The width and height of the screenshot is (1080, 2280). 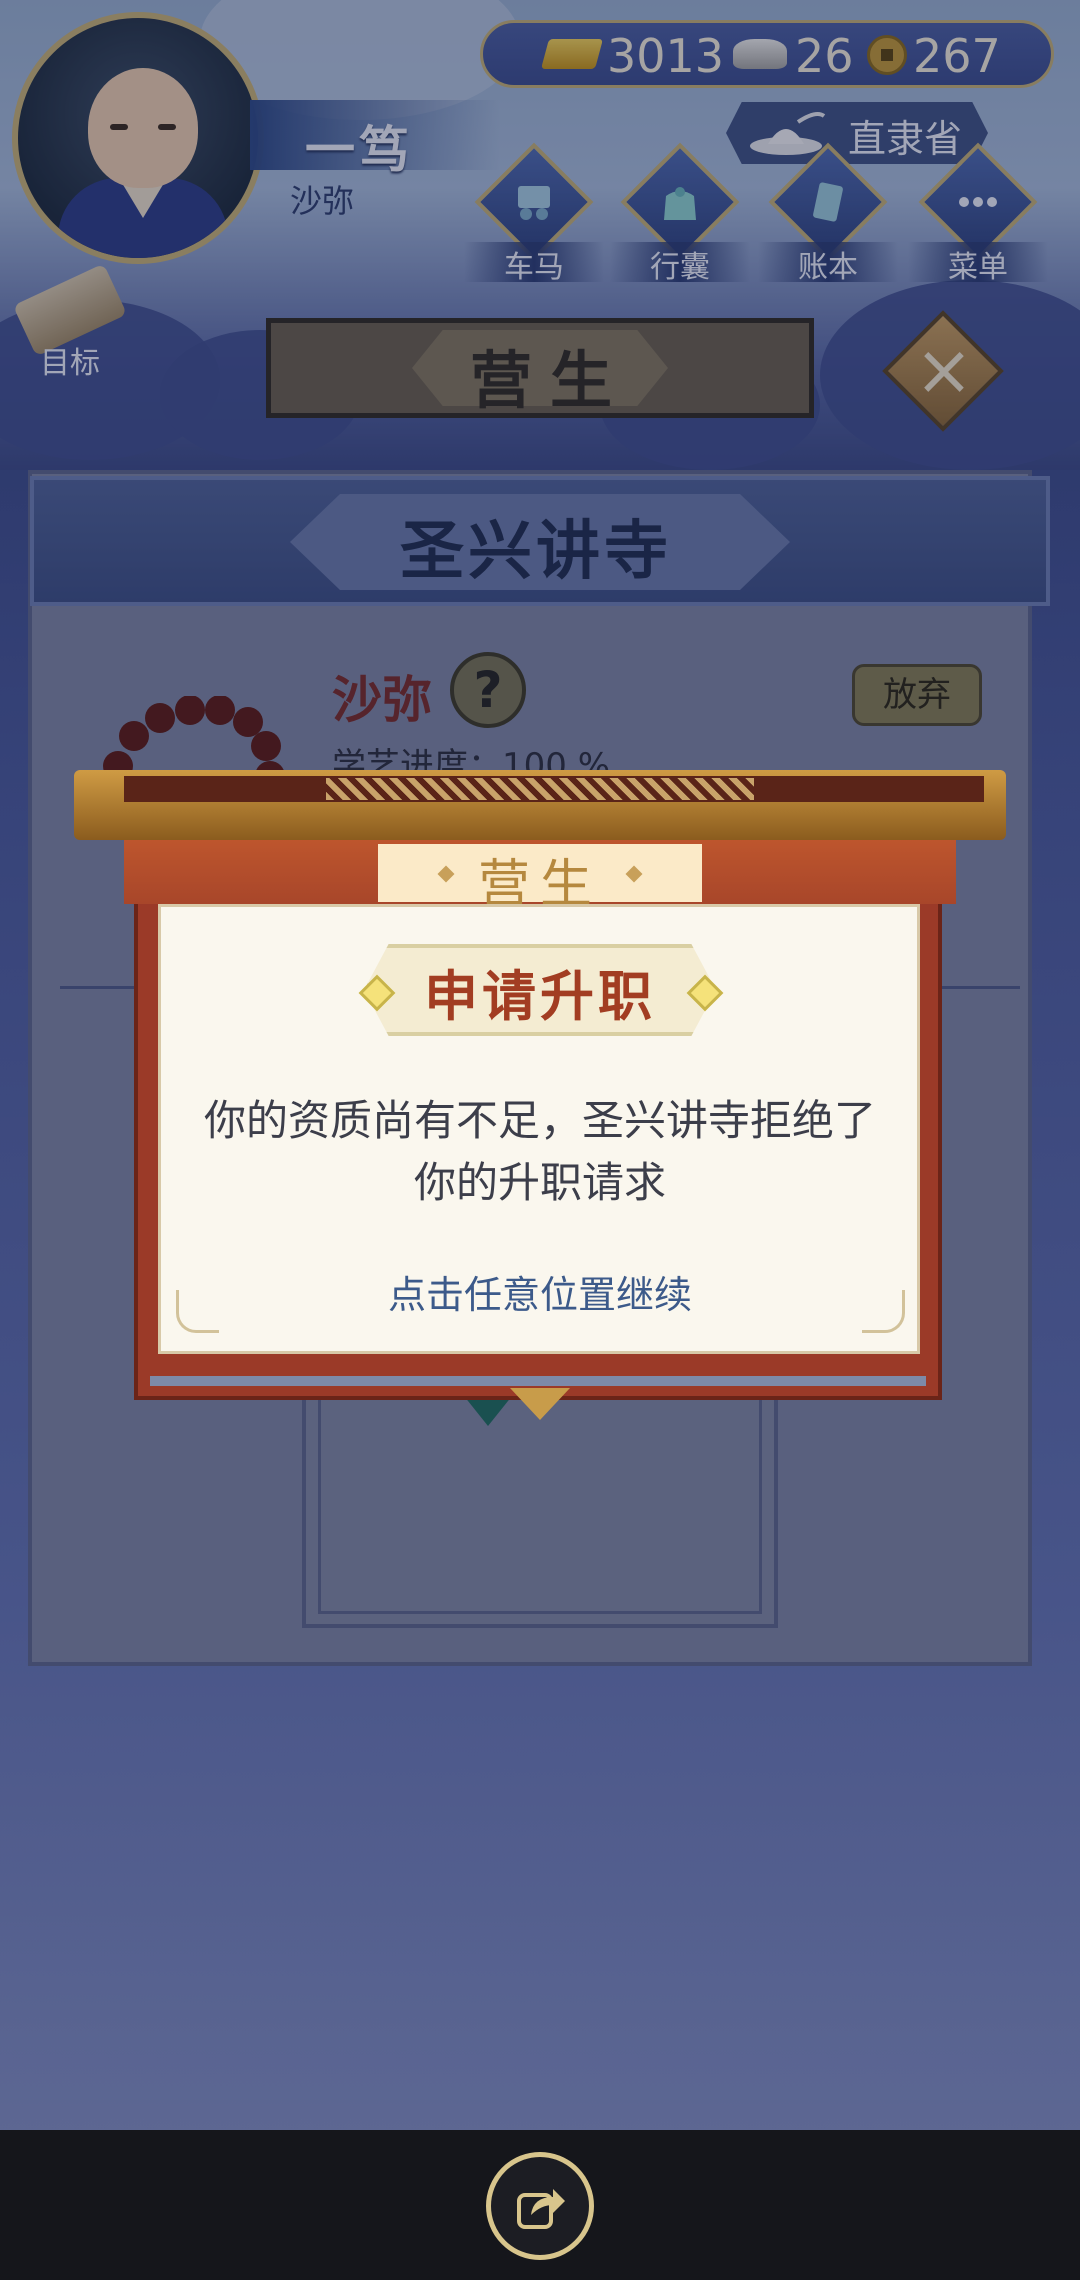 I want to click on share-button, so click(x=540, y=2206).